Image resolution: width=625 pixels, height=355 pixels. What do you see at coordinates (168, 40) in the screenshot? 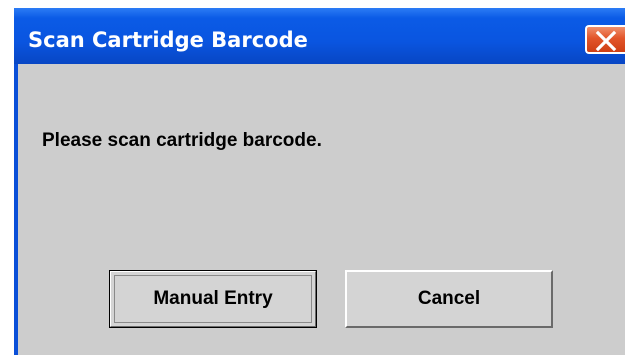
I see `dialog-title: Scan Cartridge Barcode` at bounding box center [168, 40].